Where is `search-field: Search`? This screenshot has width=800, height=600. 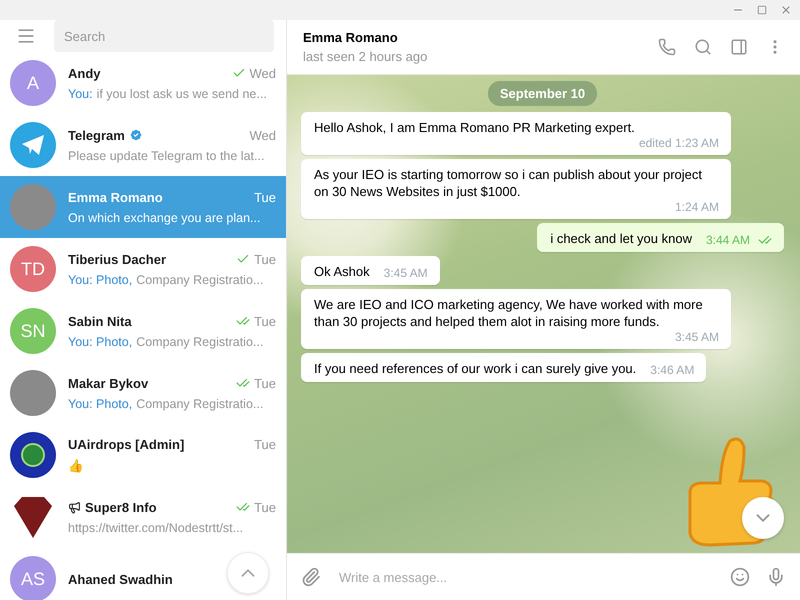 search-field: Search is located at coordinates (164, 36).